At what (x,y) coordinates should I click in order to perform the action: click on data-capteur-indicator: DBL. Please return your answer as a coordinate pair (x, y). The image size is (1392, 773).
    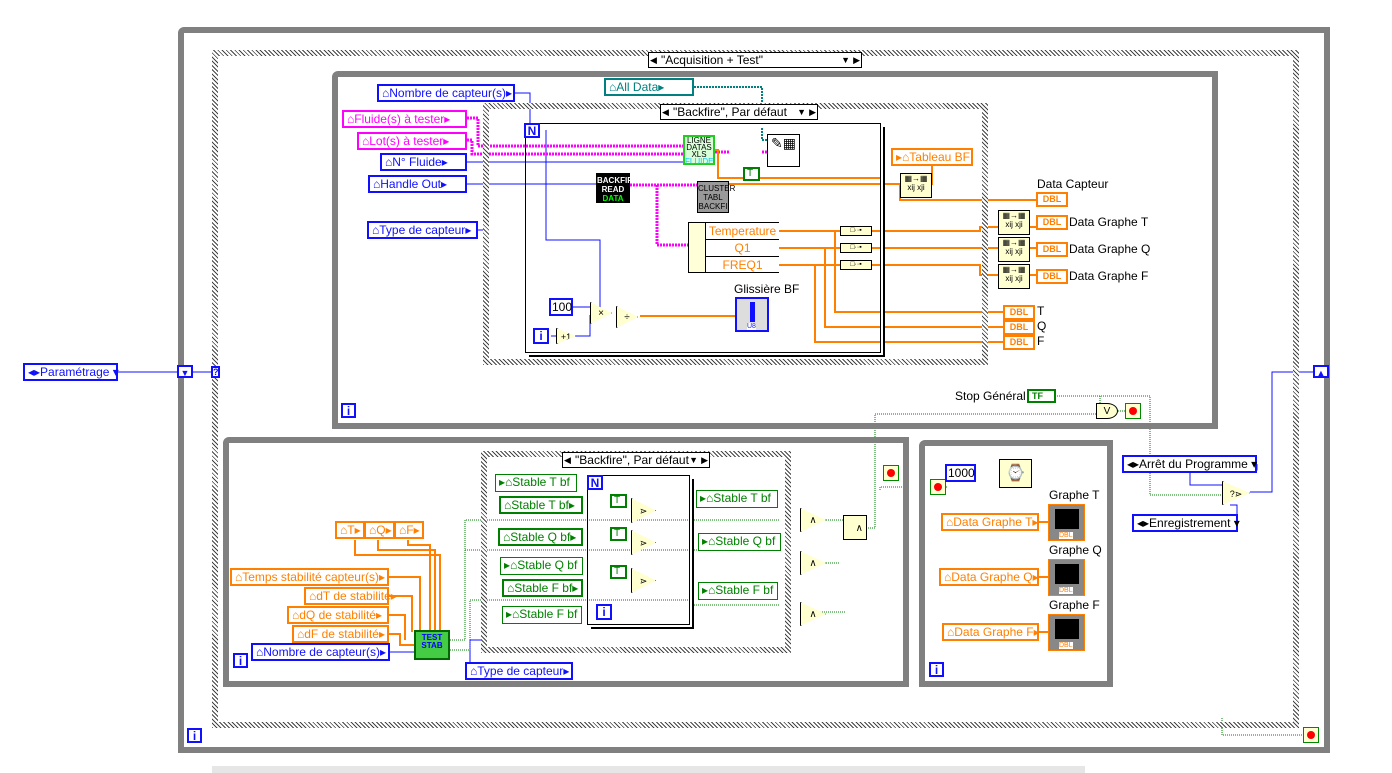
    Looking at the image, I should click on (1052, 199).